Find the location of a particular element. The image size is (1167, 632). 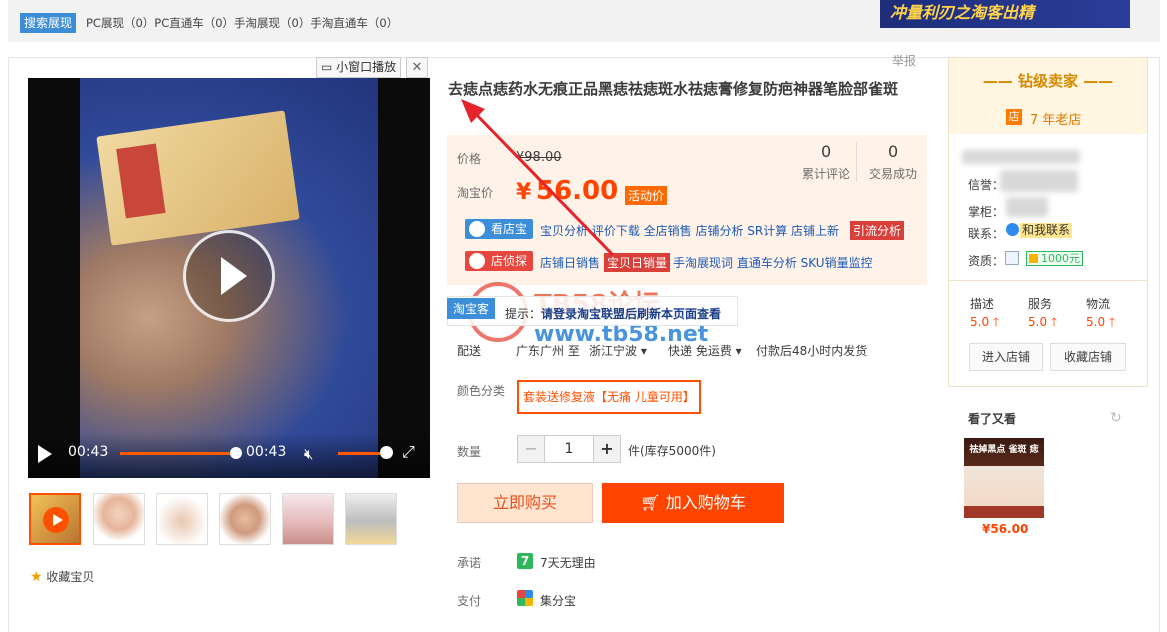

payment-label: 支付 is located at coordinates (469, 601).